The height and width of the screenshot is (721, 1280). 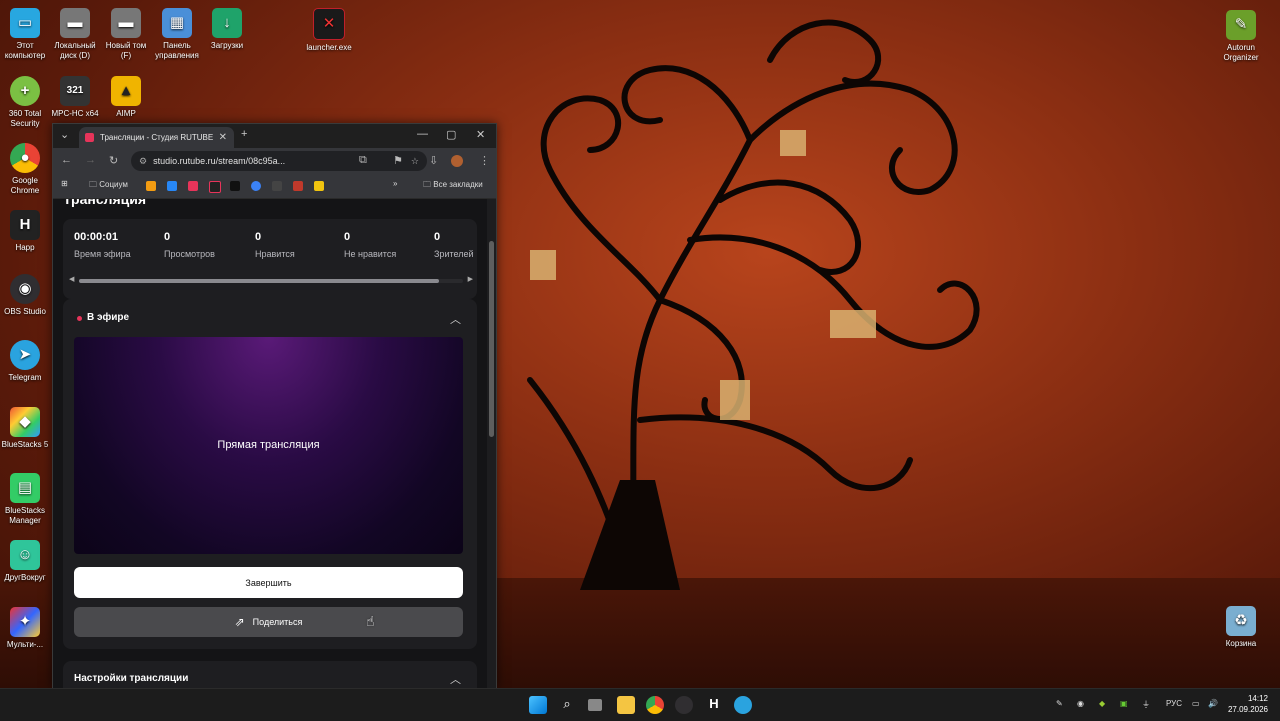 I want to click on site-info-icon: ⚙, so click(x=143, y=160).